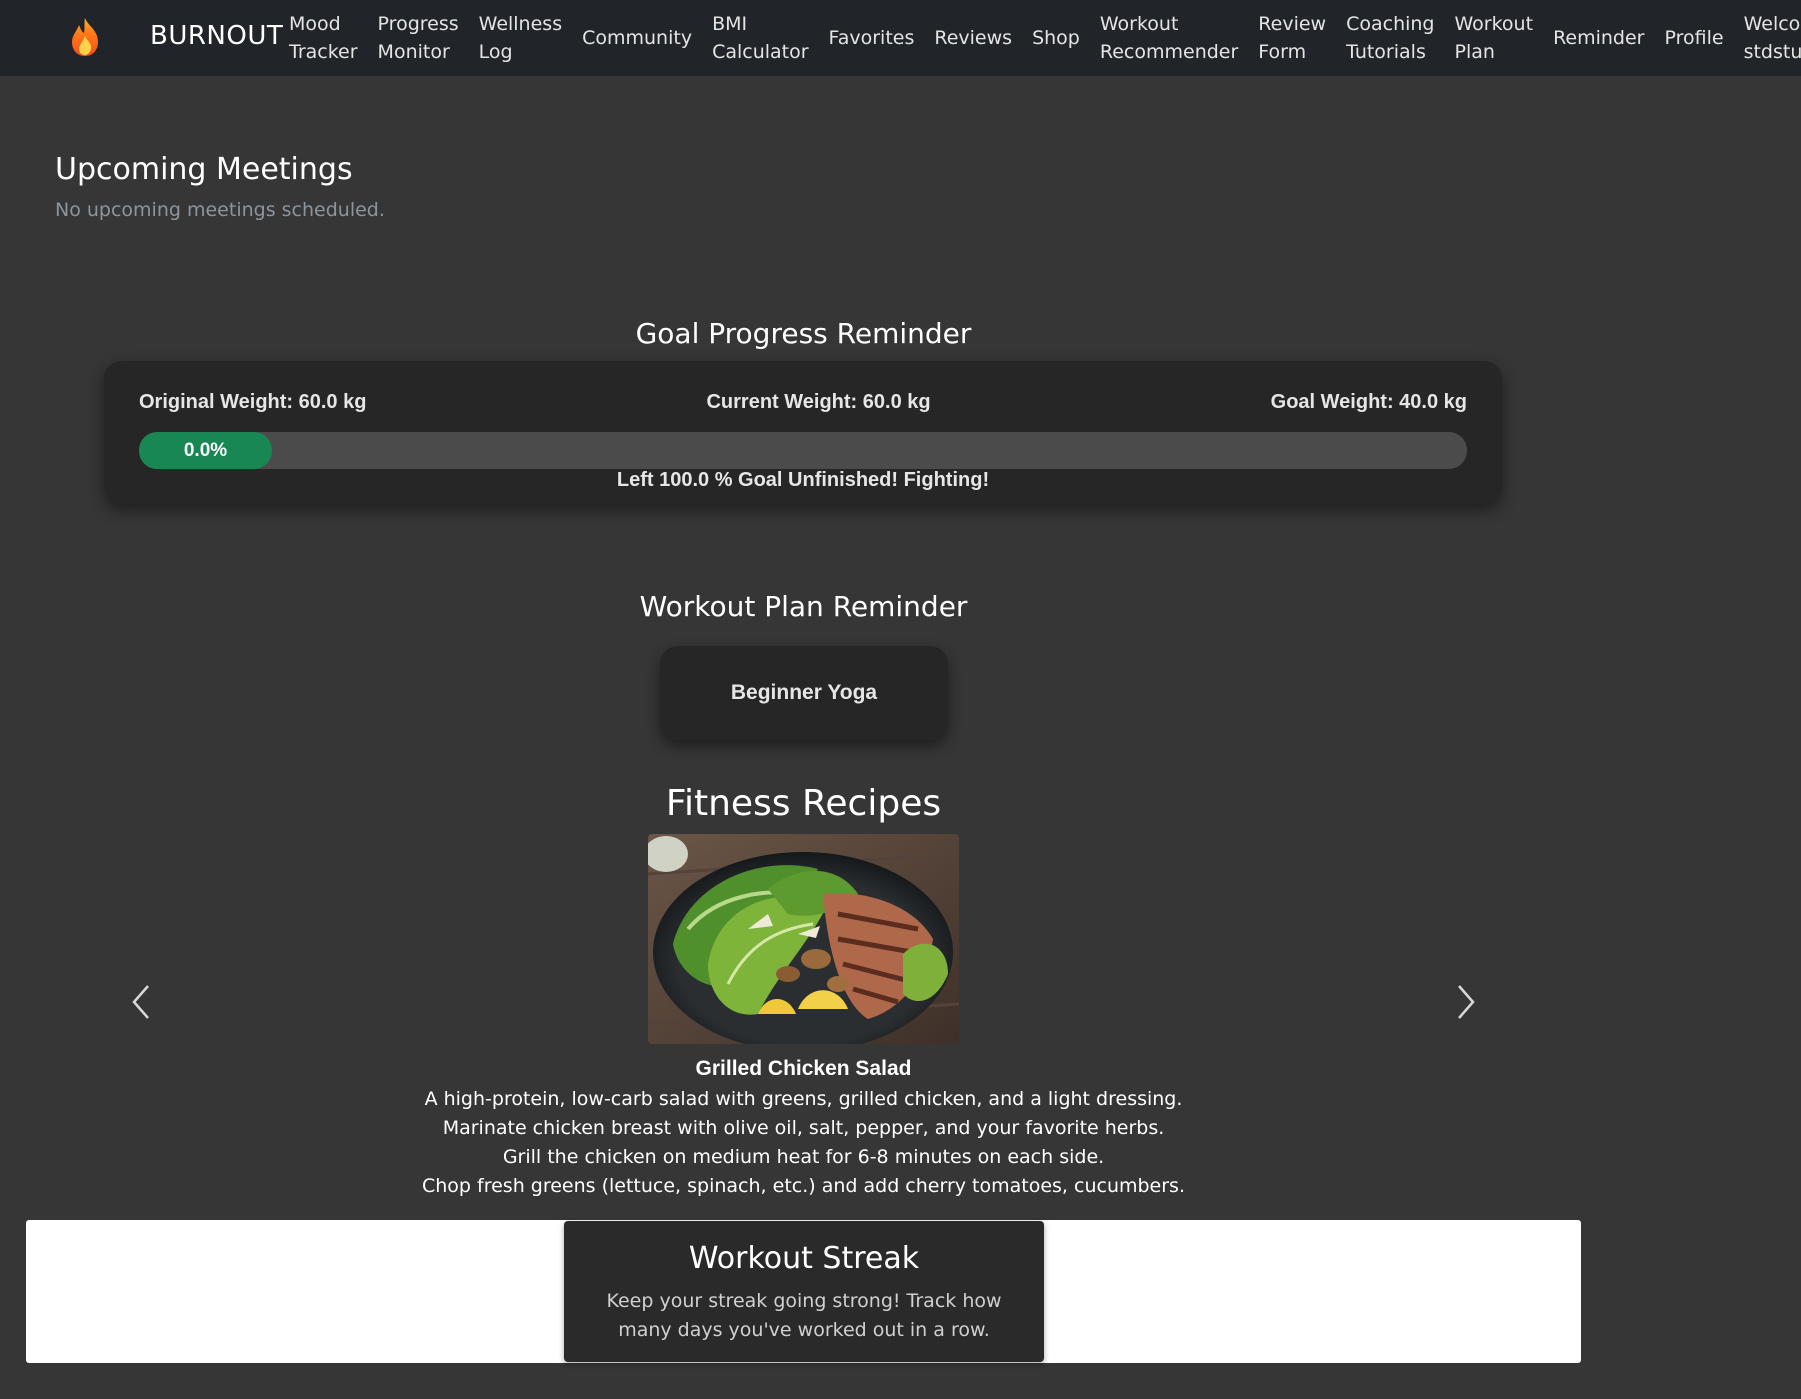 The image size is (1801, 1399). Describe the element at coordinates (1056, 38) in the screenshot. I see `nav-item-shop: Shop` at that location.